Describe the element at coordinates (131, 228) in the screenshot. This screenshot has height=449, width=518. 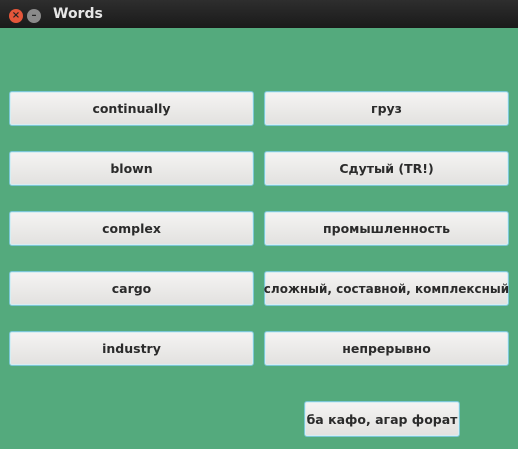
I see `word-button-complex: complex` at that location.